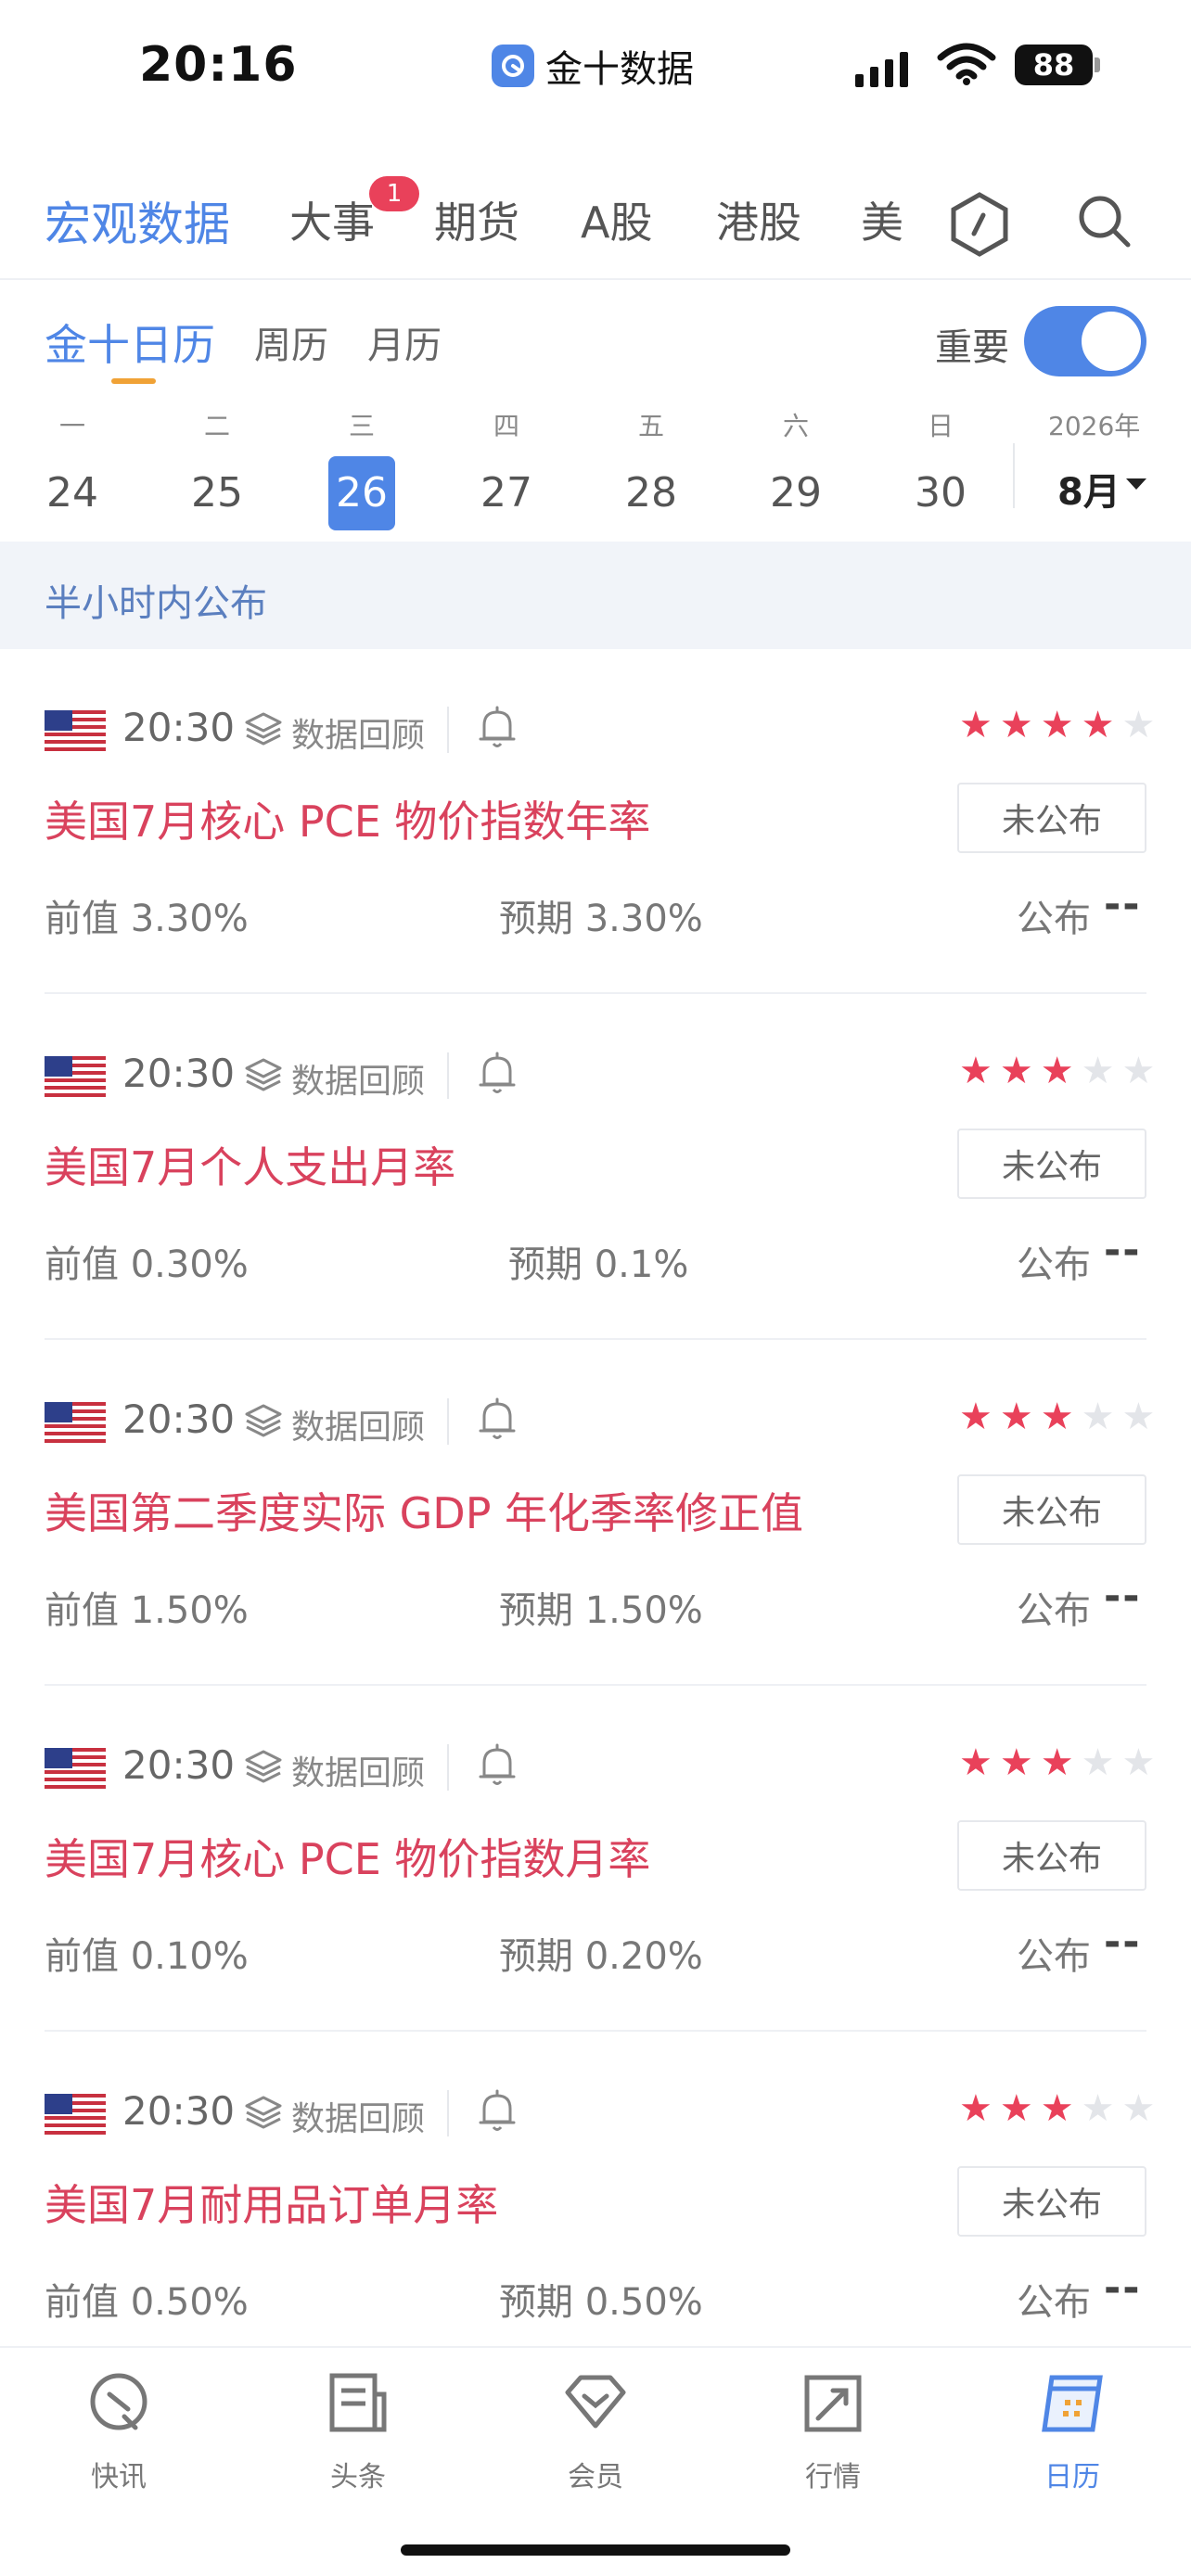 The width and height of the screenshot is (1191, 2576). I want to click on actual-label: 公布, so click(1054, 1956).